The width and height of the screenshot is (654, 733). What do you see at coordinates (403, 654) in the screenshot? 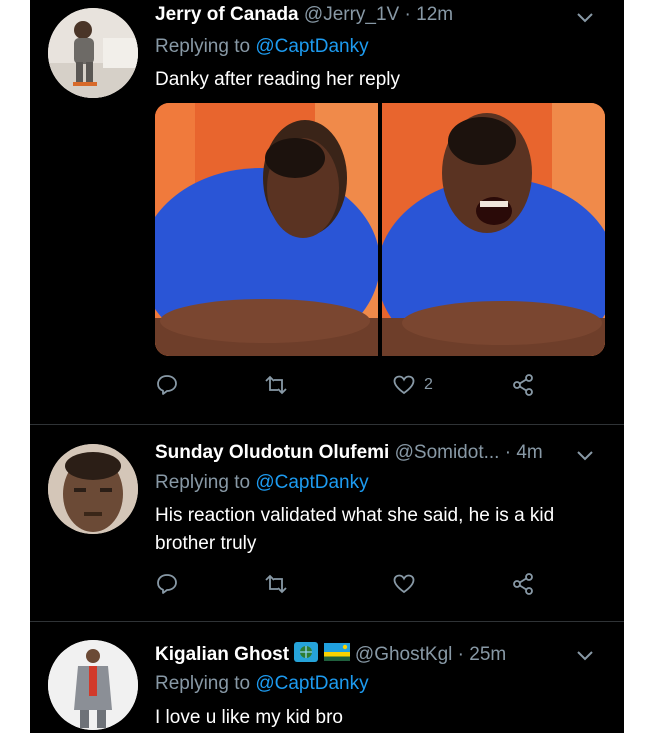
I see `handle: @GhostKgl` at bounding box center [403, 654].